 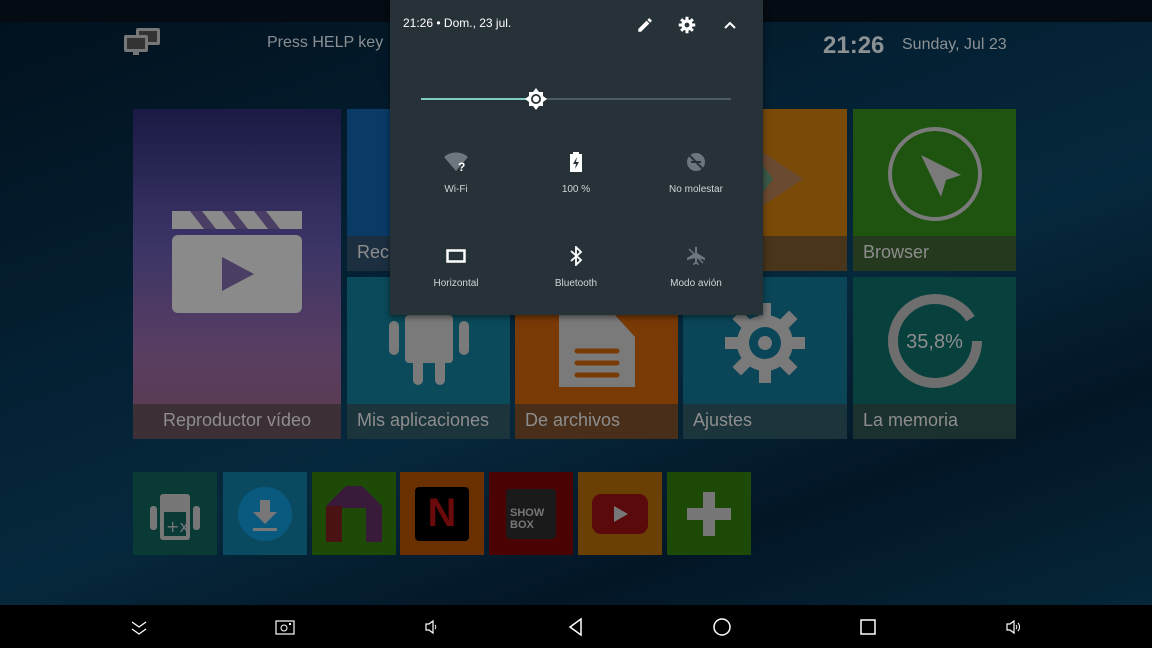 I want to click on qs-datetime: 21:26 • Dom., 23 jul., so click(x=457, y=23).